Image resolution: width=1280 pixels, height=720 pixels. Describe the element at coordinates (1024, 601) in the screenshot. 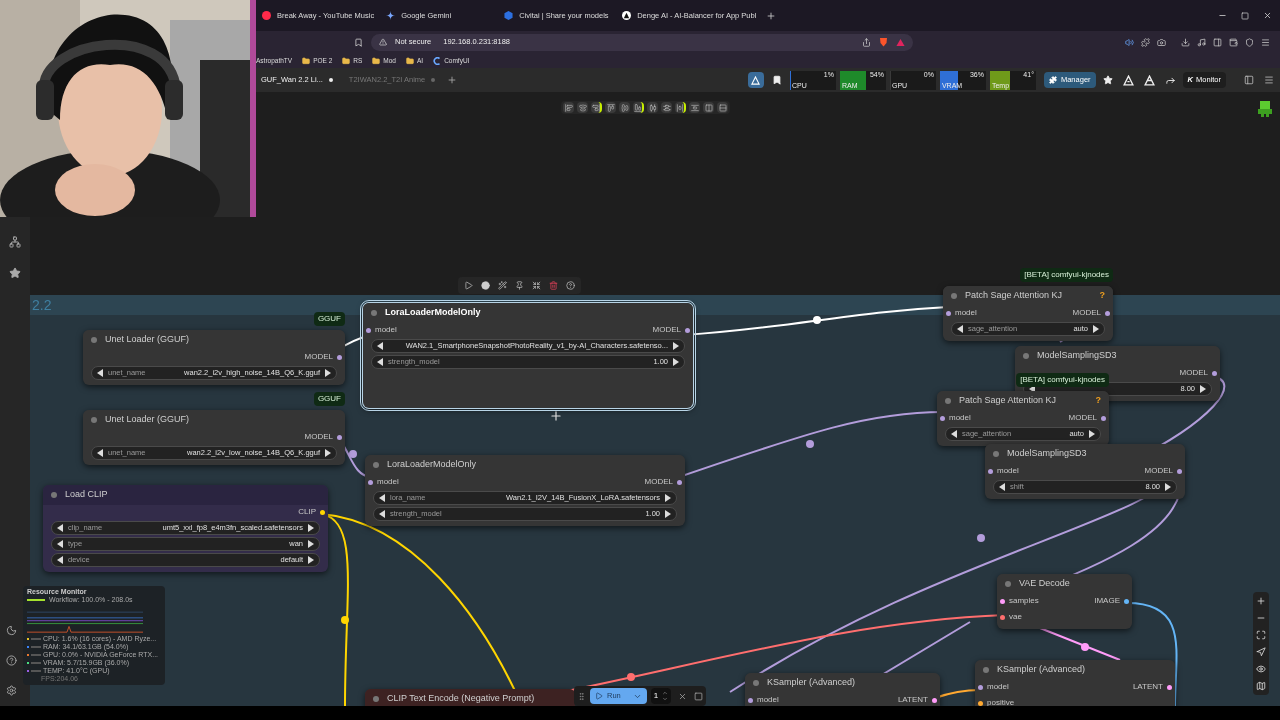

I see `input-label: samples` at that location.